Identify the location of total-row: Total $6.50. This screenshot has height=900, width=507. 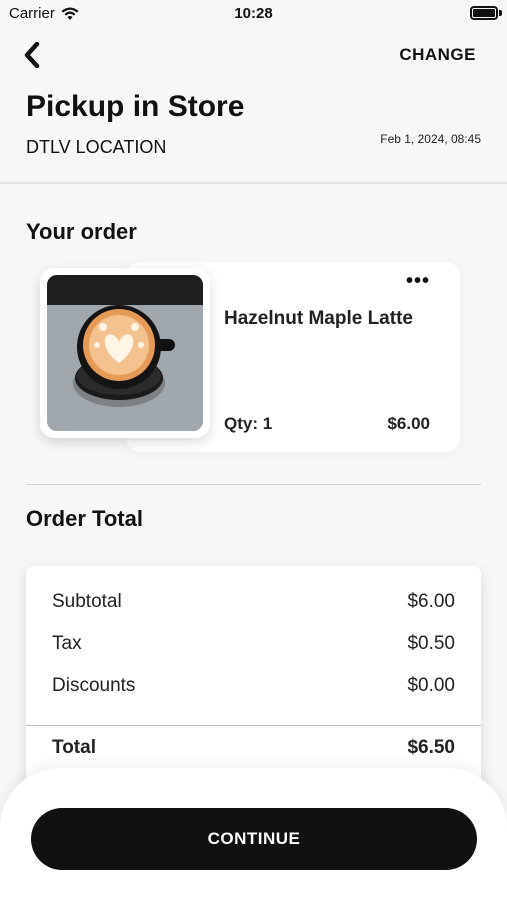
(253, 748).